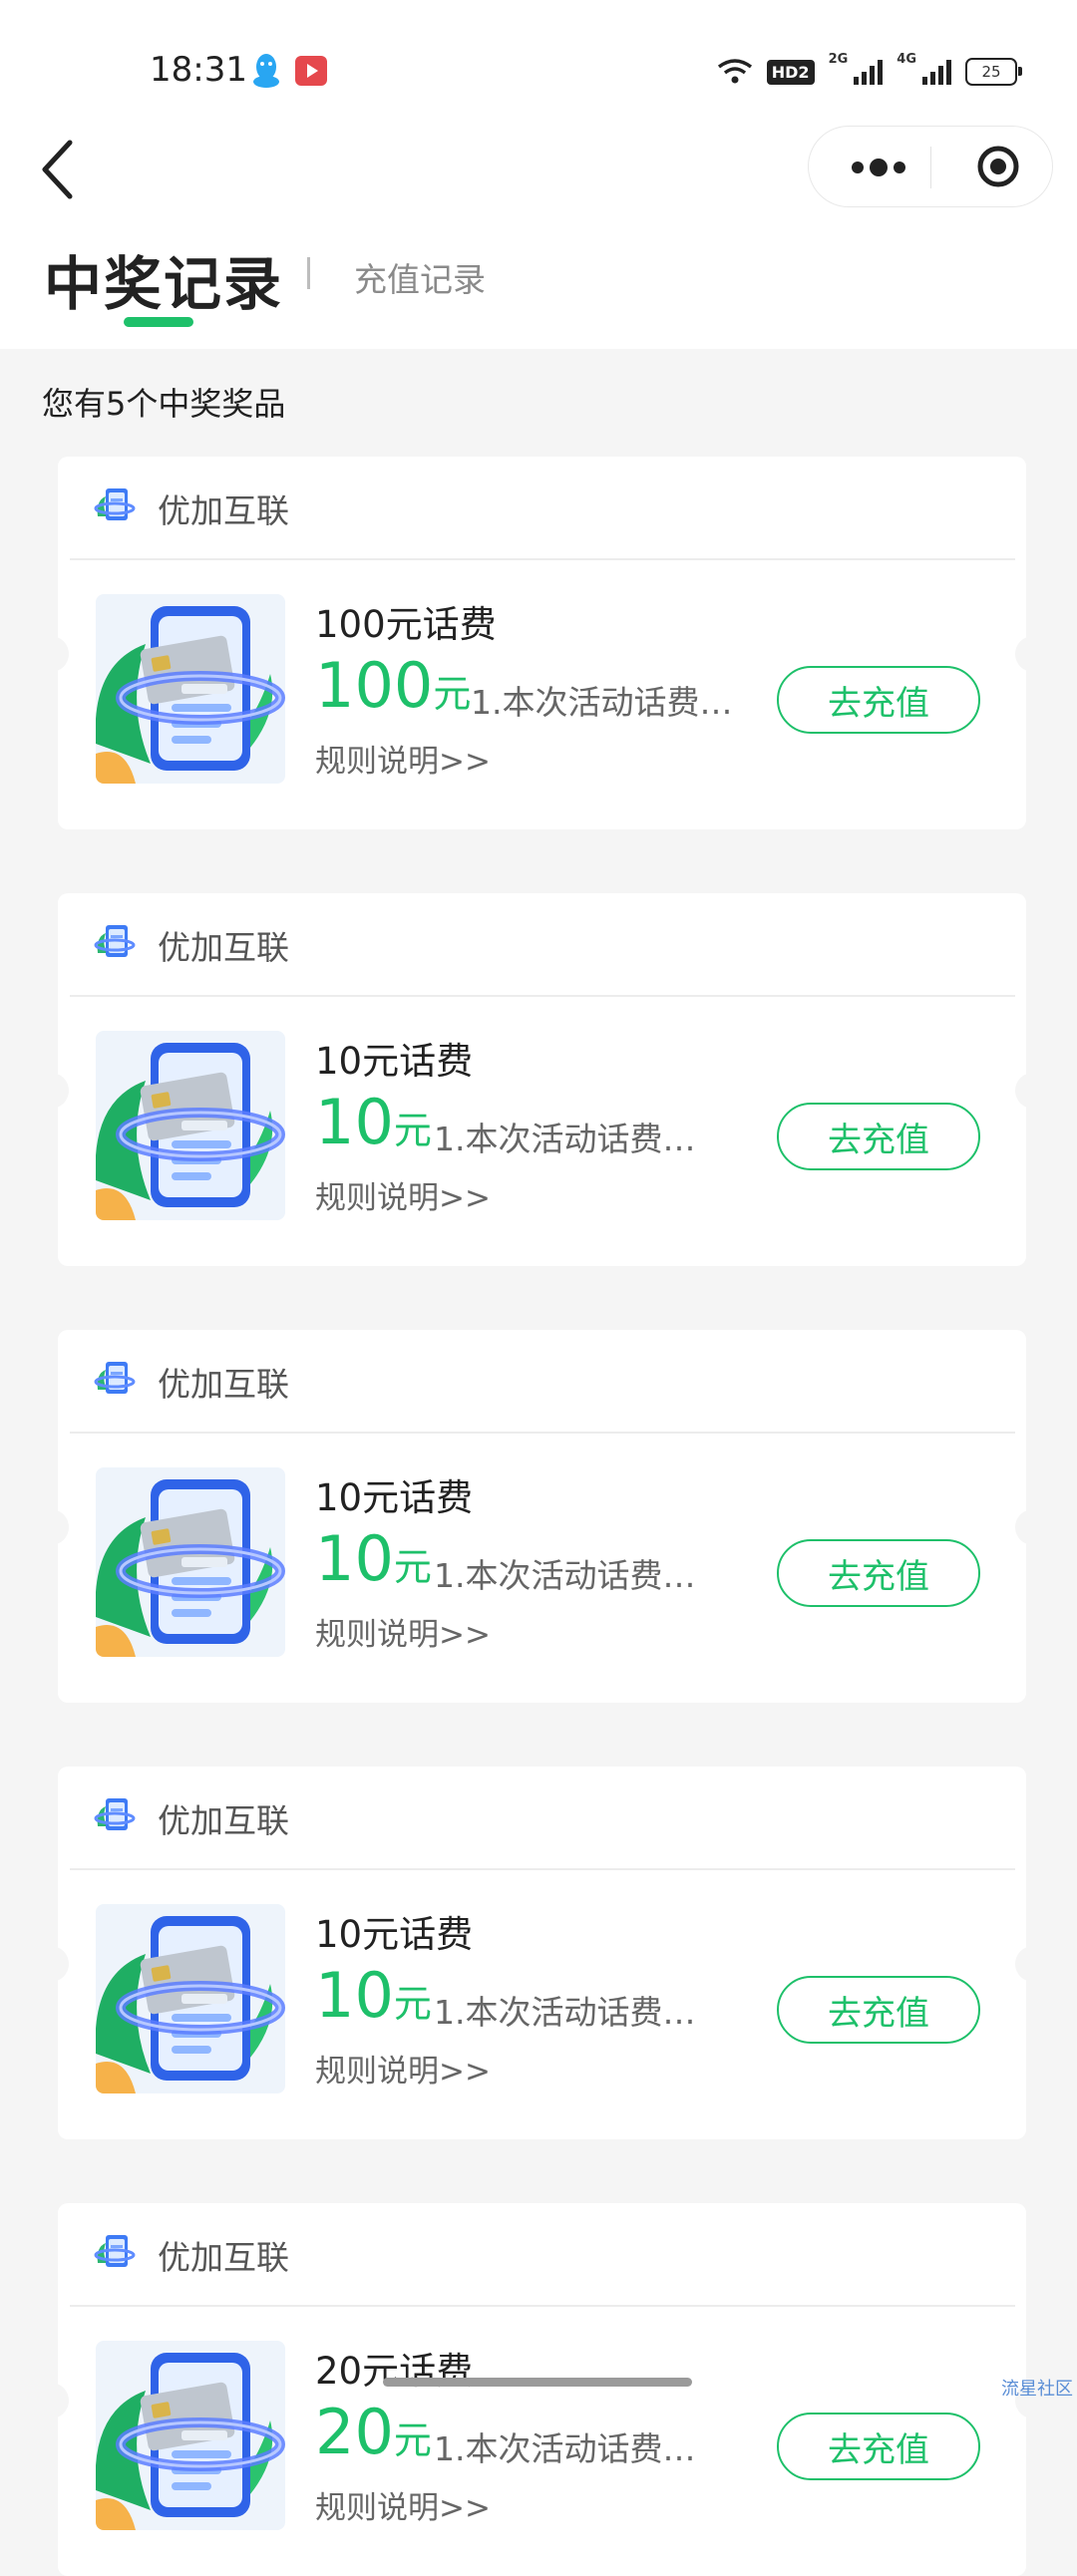 The width and height of the screenshot is (1077, 2576). I want to click on miniprogram-capsule, so click(930, 166).